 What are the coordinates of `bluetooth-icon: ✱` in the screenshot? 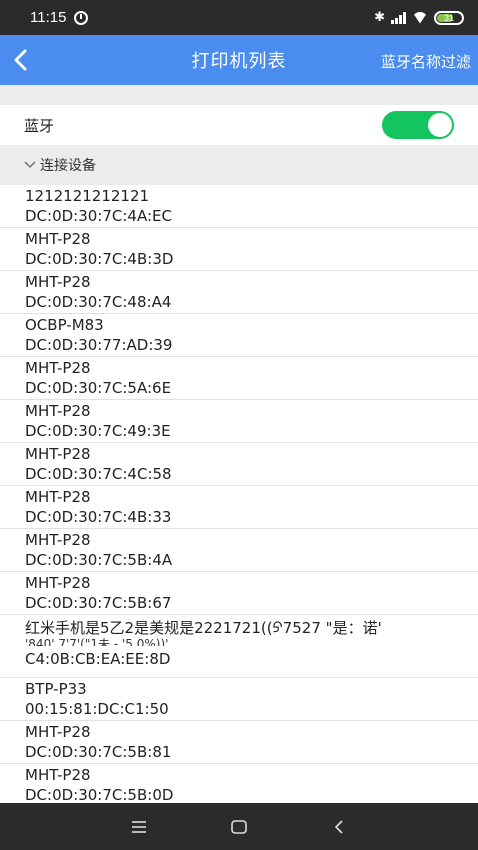 It's located at (379, 17).